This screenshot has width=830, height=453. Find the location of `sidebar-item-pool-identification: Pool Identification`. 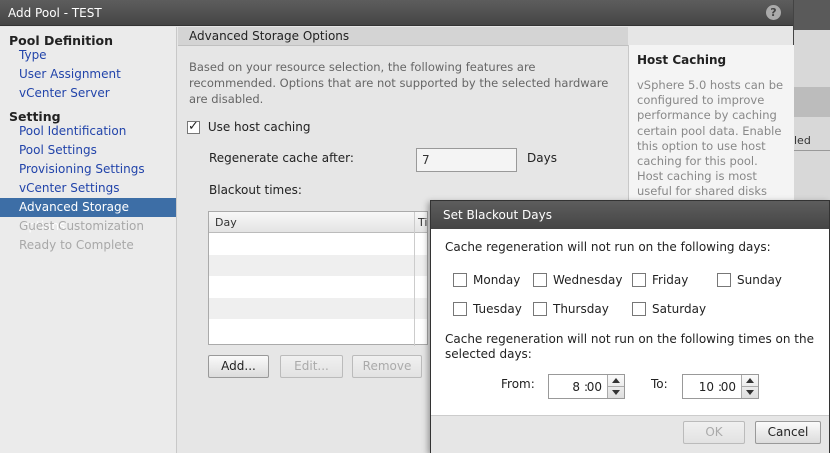

sidebar-item-pool-identification: Pool Identification is located at coordinates (88, 131).